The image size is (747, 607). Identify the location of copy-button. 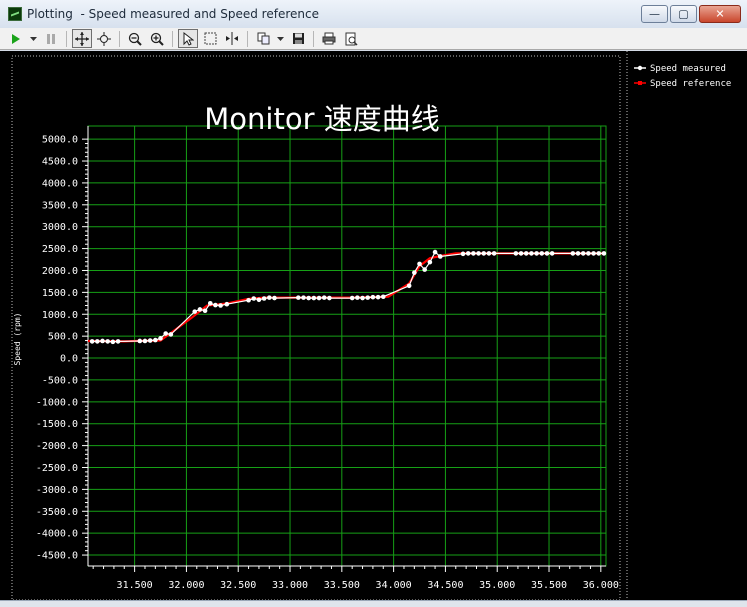
(263, 38).